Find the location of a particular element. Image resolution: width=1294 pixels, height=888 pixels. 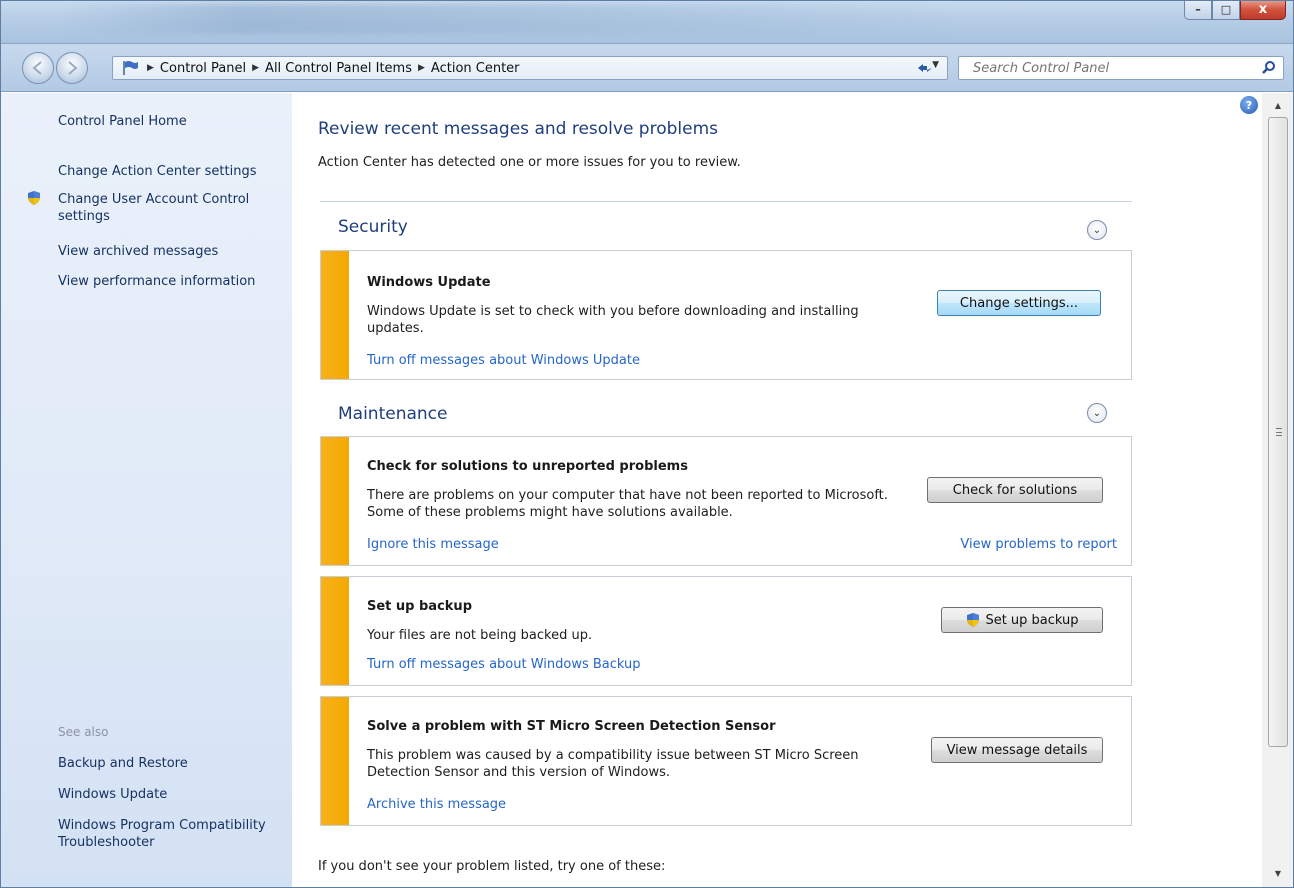

scroll-up-icon: ▲ is located at coordinates (1278, 105).